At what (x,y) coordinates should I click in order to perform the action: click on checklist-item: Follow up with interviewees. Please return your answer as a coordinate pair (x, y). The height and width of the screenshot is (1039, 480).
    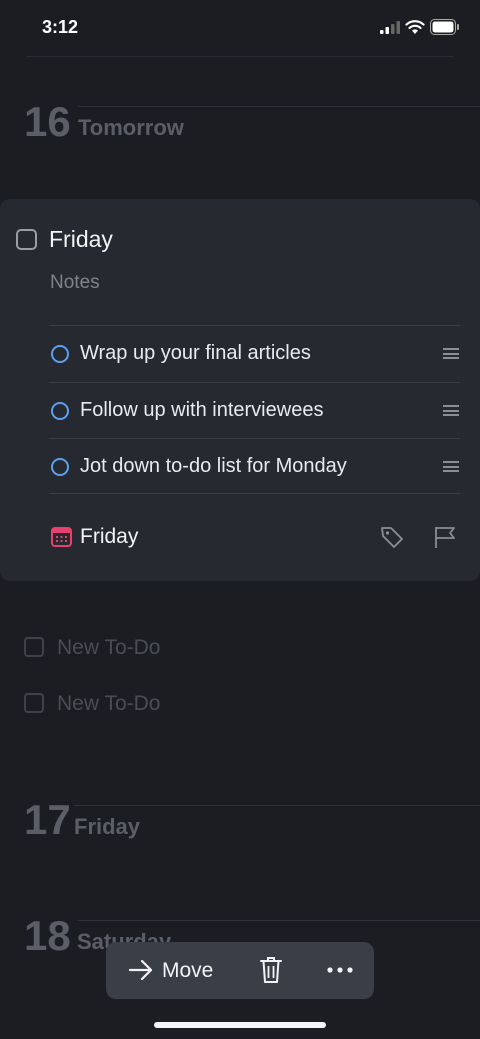
    Looking at the image, I should click on (240, 411).